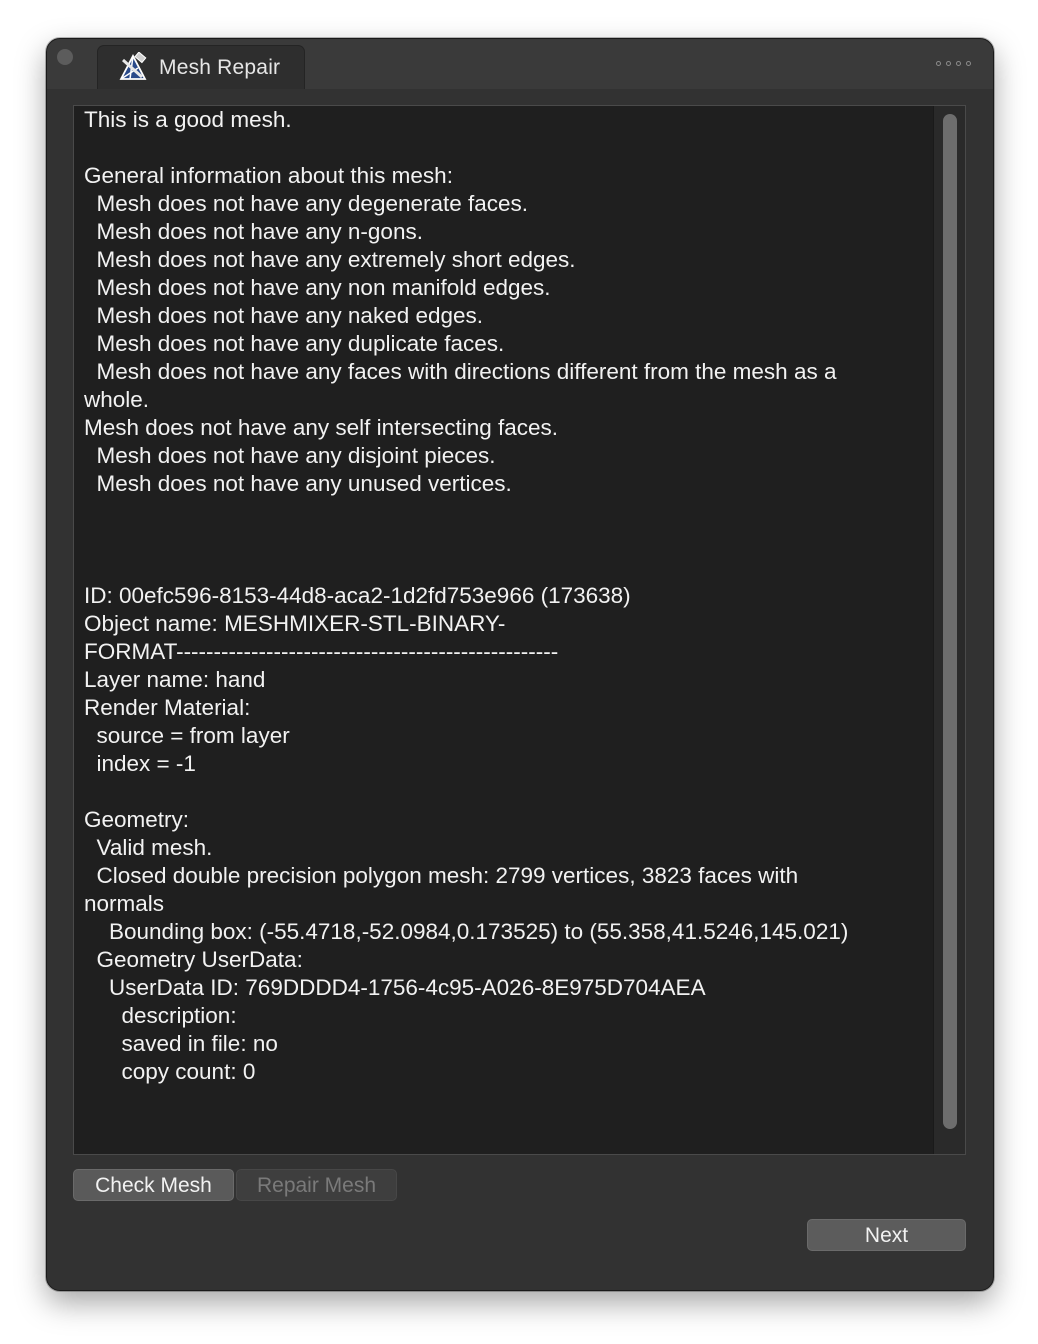 Image resolution: width=1038 pixels, height=1344 pixels. I want to click on more-options-icon, so click(953, 63).